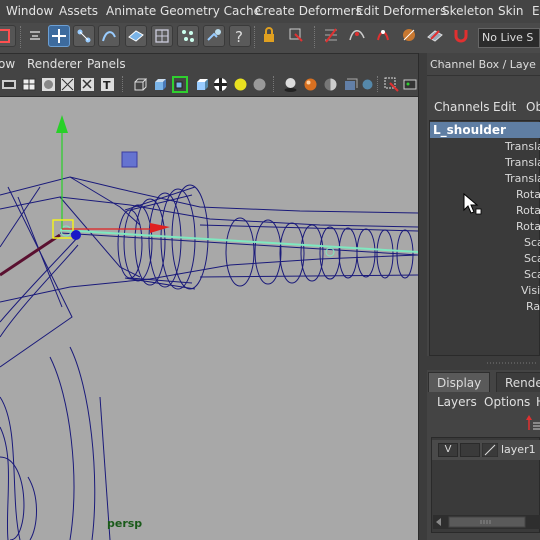 The height and width of the screenshot is (540, 540). What do you see at coordinates (109, 36) in the screenshot?
I see `select-component-icon` at bounding box center [109, 36].